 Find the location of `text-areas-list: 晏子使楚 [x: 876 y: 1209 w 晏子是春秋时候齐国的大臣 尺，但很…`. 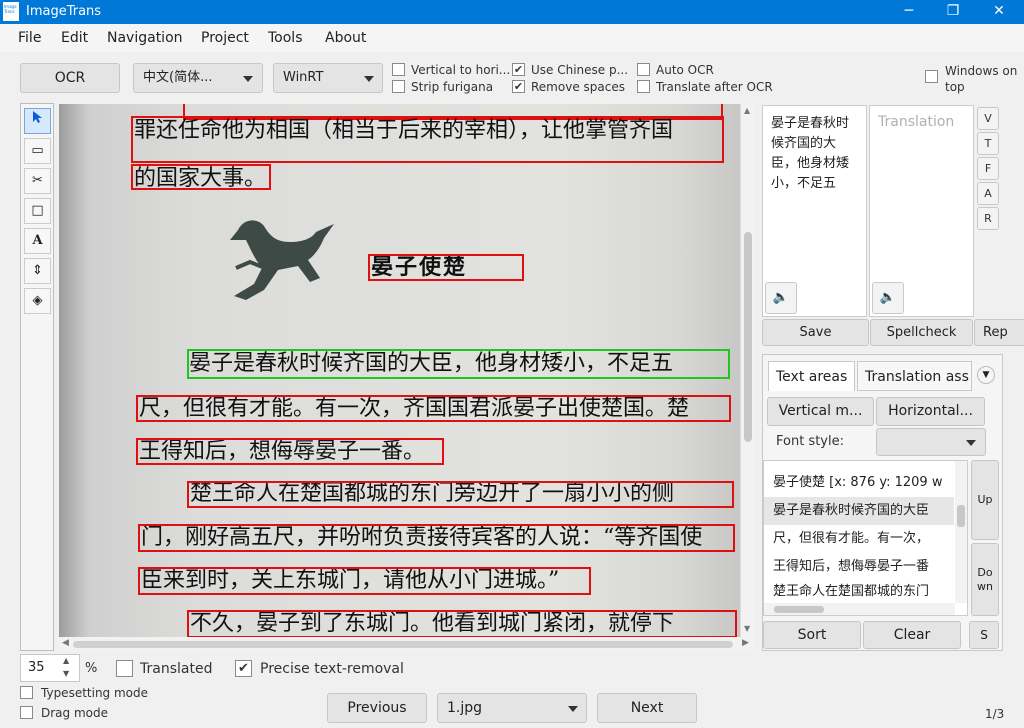

text-areas-list: 晏子使楚 [x: 876 y: 1209 w 晏子是春秋时候齐国的大臣 尺，但很… is located at coordinates (865, 538).